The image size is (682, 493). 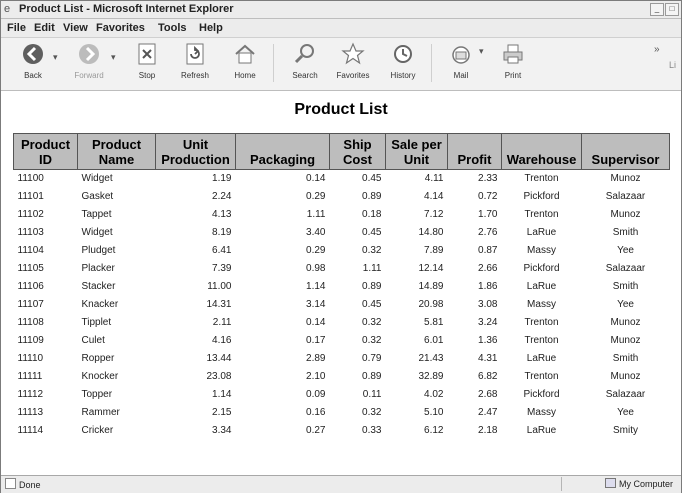 I want to click on history-button: History, so click(x=403, y=64).